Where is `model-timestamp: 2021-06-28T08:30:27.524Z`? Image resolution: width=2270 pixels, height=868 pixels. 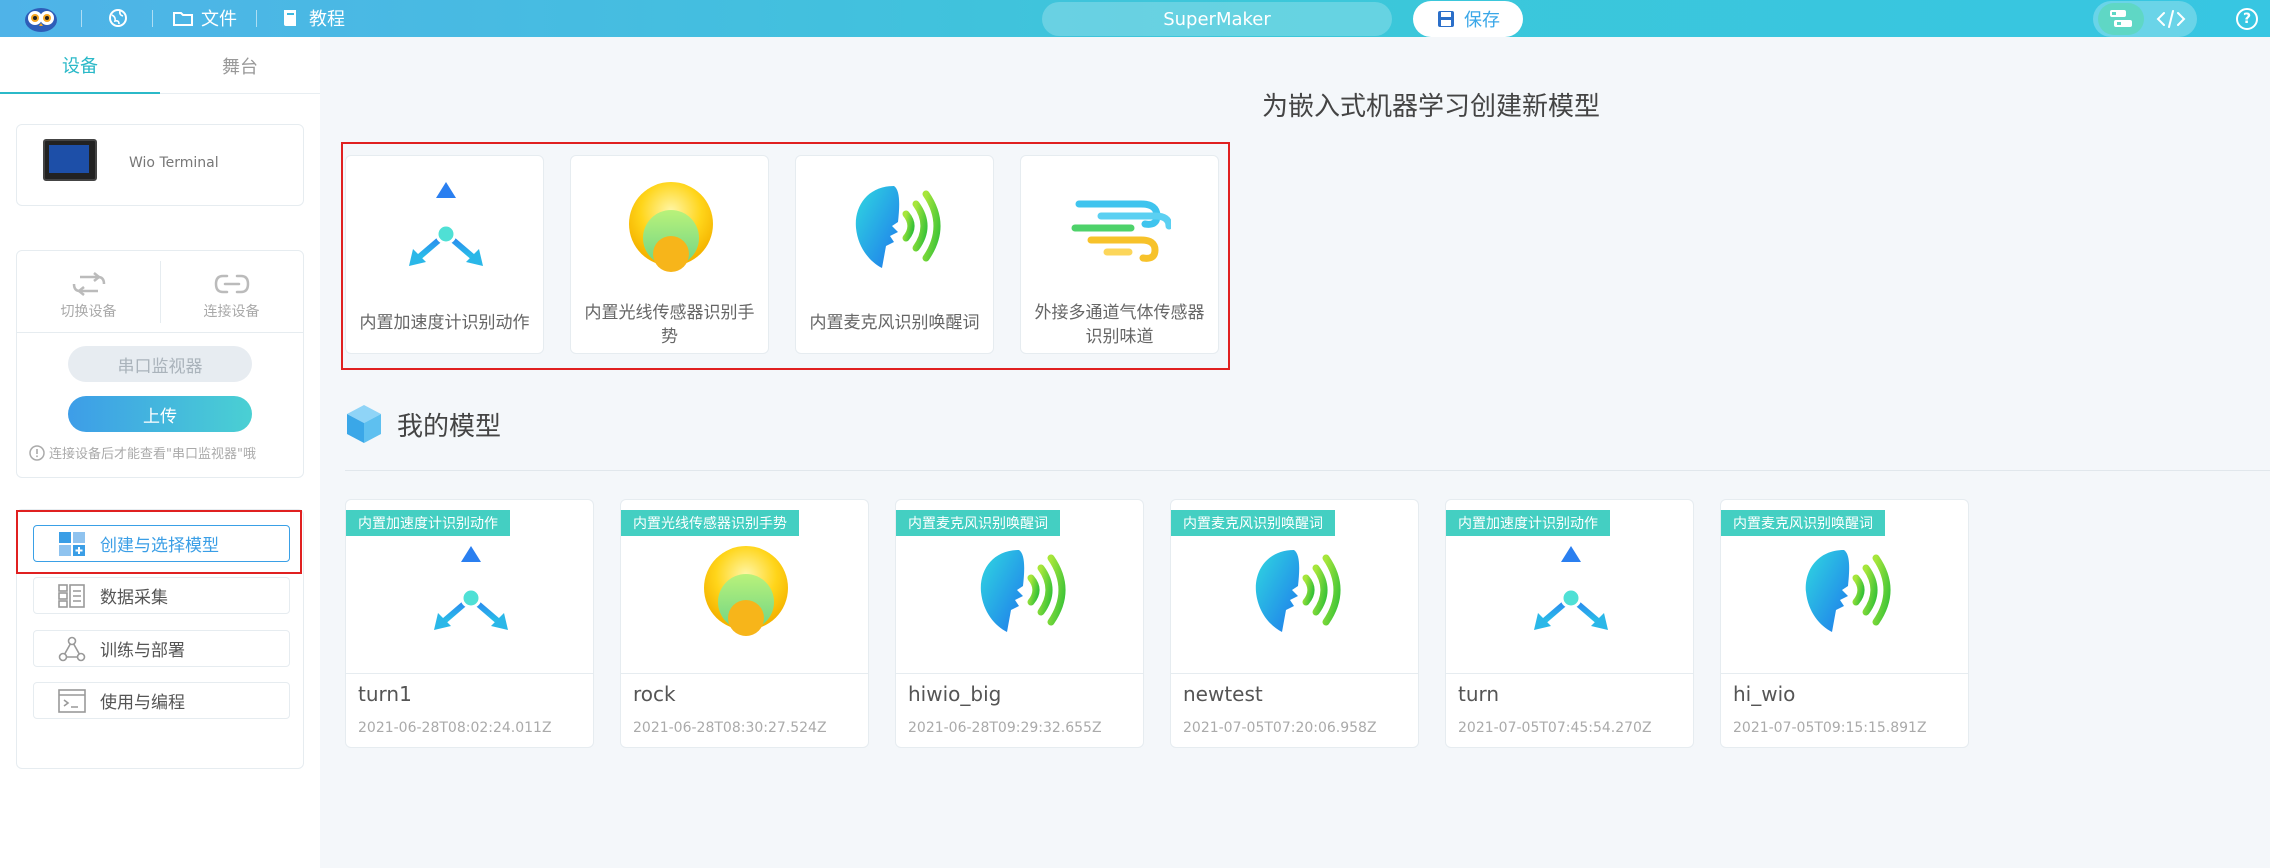 model-timestamp: 2021-06-28T08:30:27.524Z is located at coordinates (730, 728).